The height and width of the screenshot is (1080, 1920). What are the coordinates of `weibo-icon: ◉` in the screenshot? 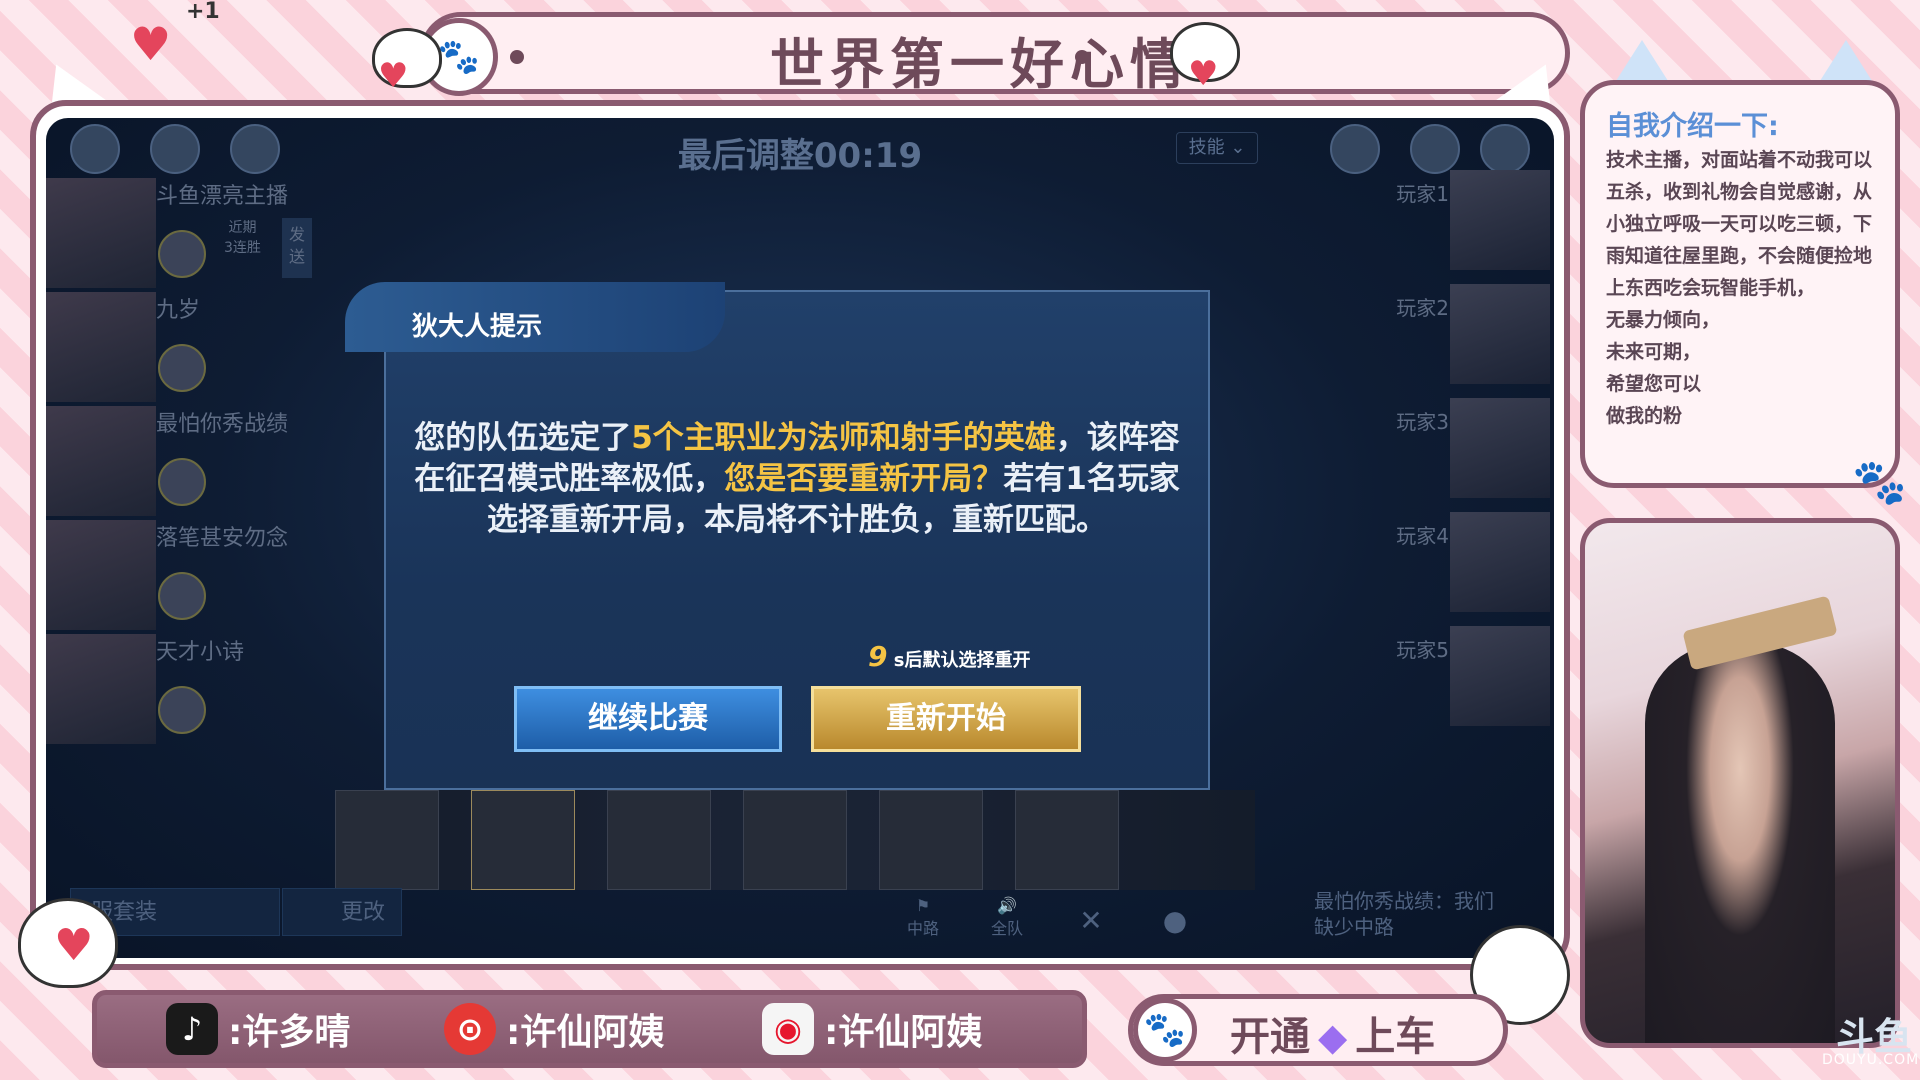 It's located at (788, 1029).